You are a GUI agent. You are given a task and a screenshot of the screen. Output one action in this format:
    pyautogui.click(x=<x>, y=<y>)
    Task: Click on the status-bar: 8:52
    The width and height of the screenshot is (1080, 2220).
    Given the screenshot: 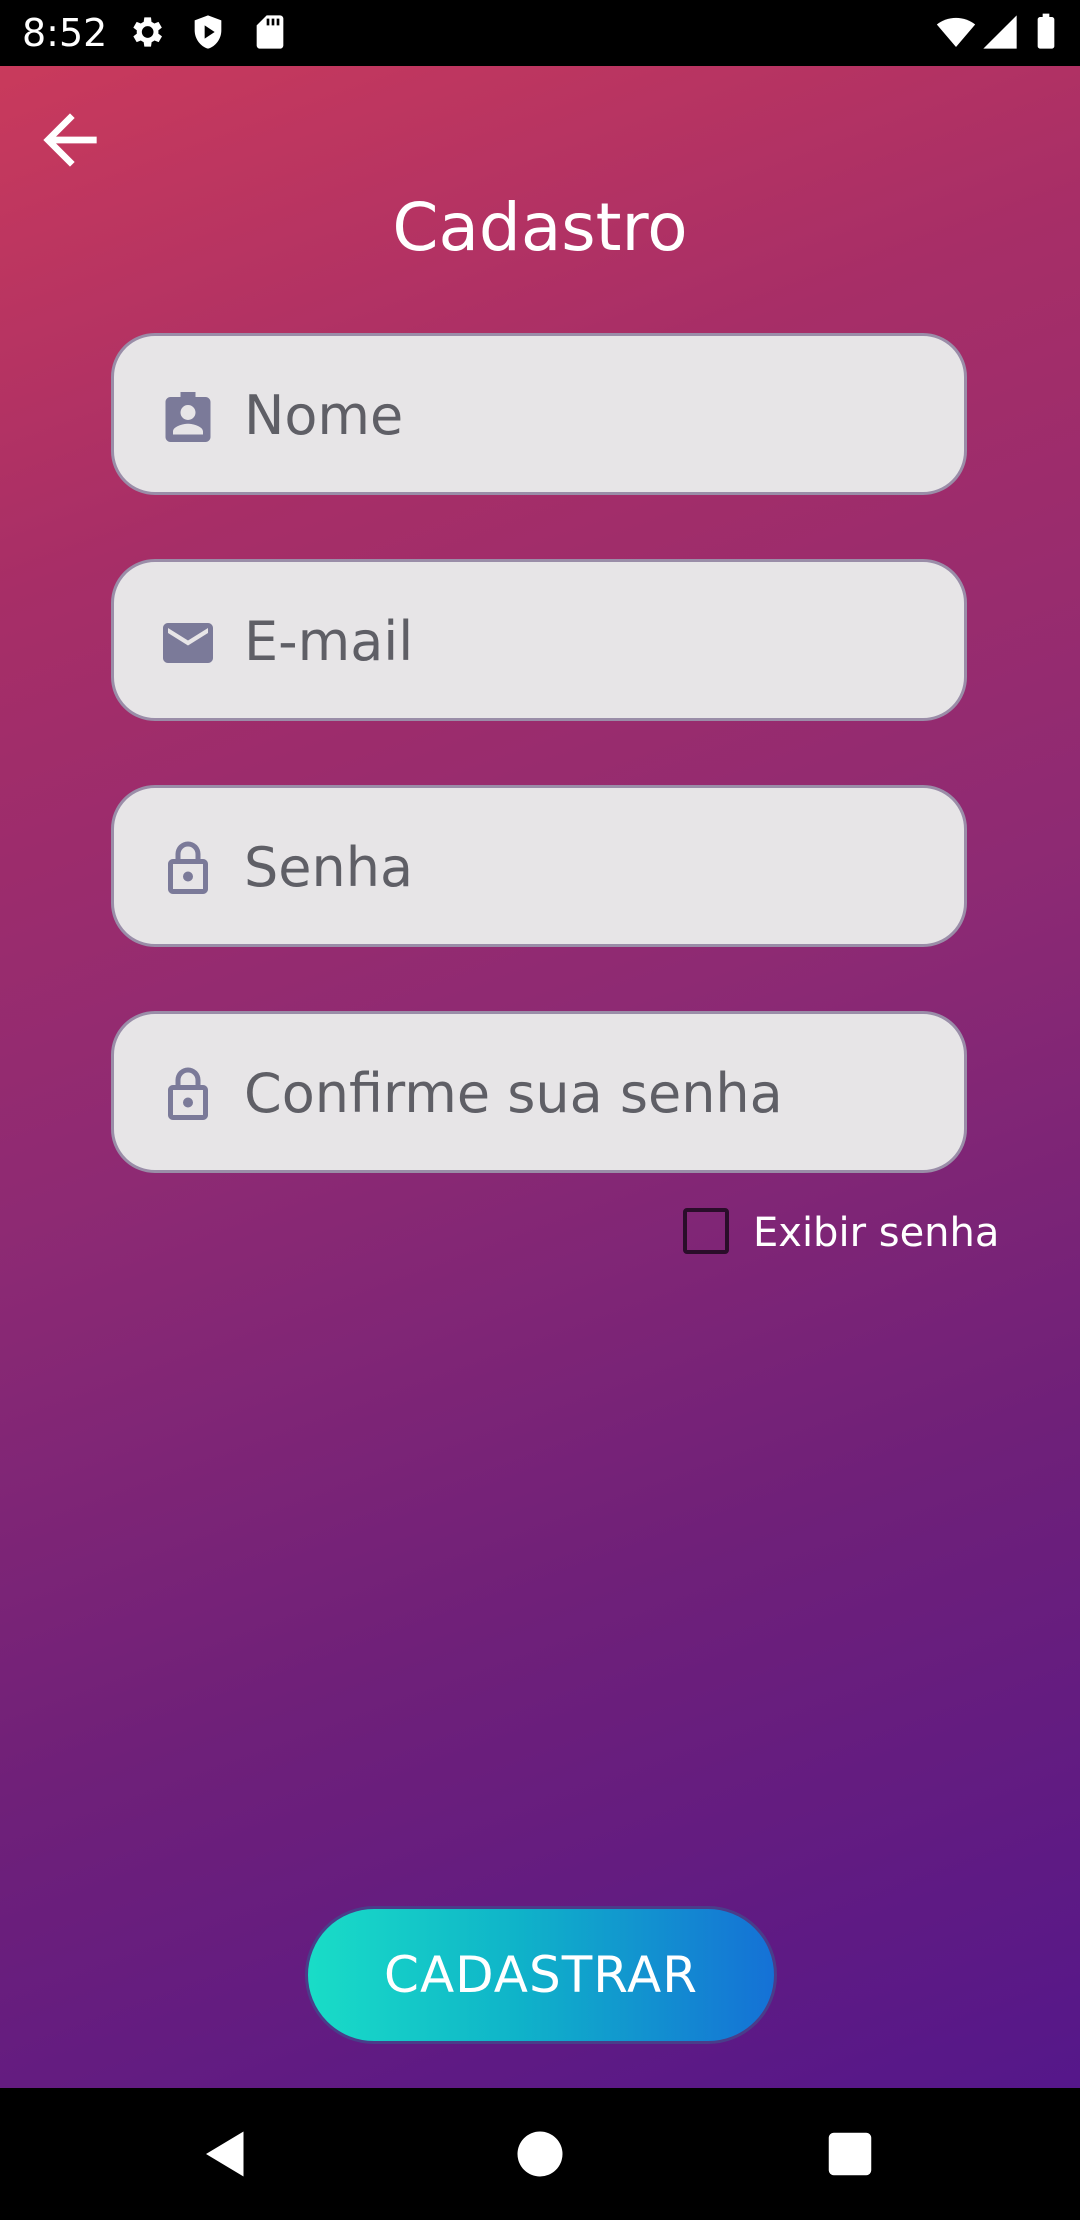 What is the action you would take?
    pyautogui.click(x=540, y=33)
    